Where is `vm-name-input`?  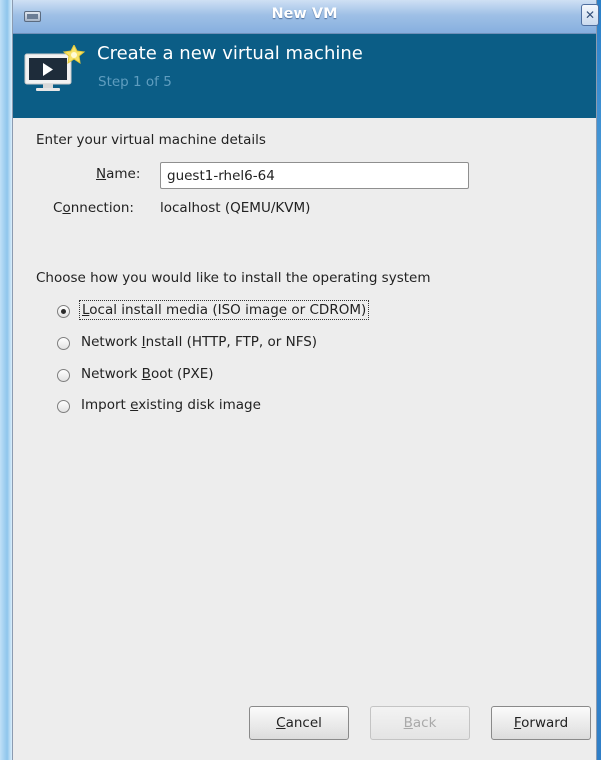 vm-name-input is located at coordinates (314, 175).